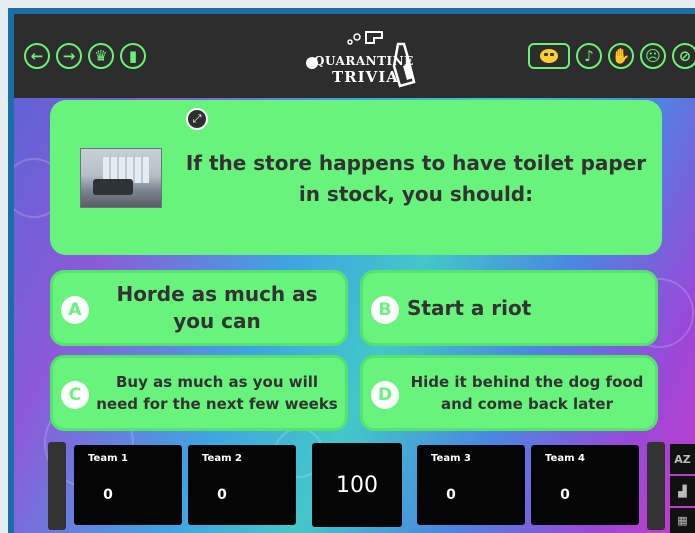  What do you see at coordinates (75, 395) in the screenshot?
I see `answer-c-badge: C` at bounding box center [75, 395].